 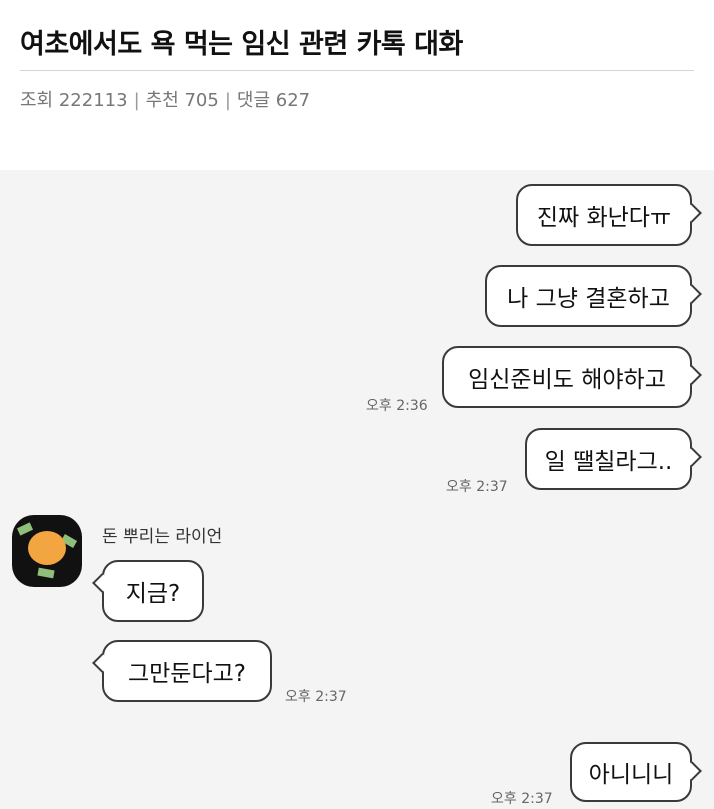 What do you see at coordinates (47, 548) in the screenshot?
I see `ryan-face-icon` at bounding box center [47, 548].